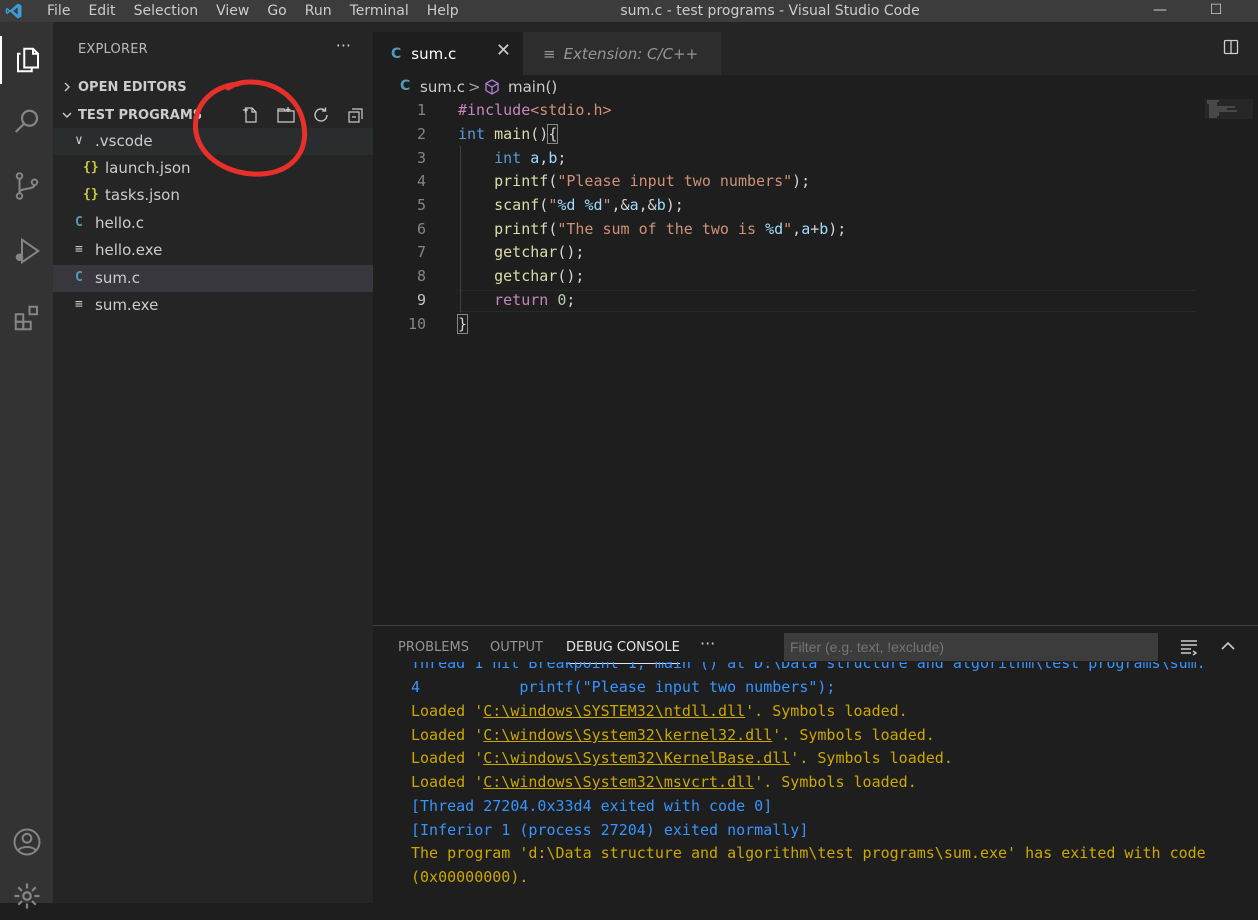 This screenshot has width=1258, height=920. I want to click on line-number: 4, so click(421, 181).